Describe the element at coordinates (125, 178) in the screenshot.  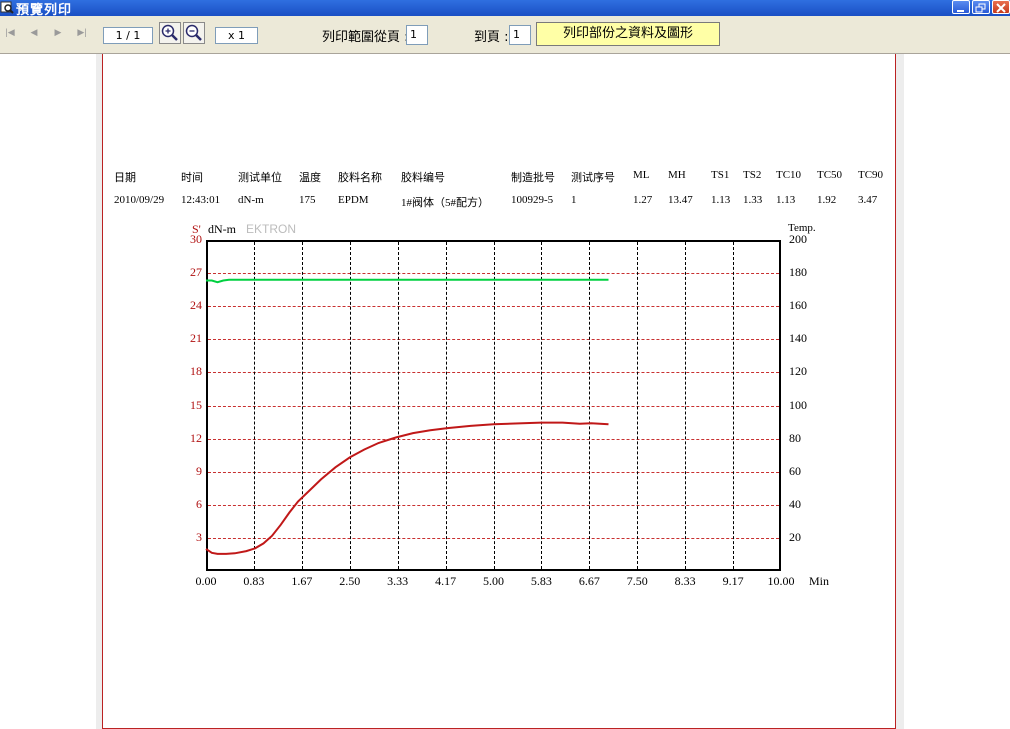
I see `report-header-cell: 日期` at that location.